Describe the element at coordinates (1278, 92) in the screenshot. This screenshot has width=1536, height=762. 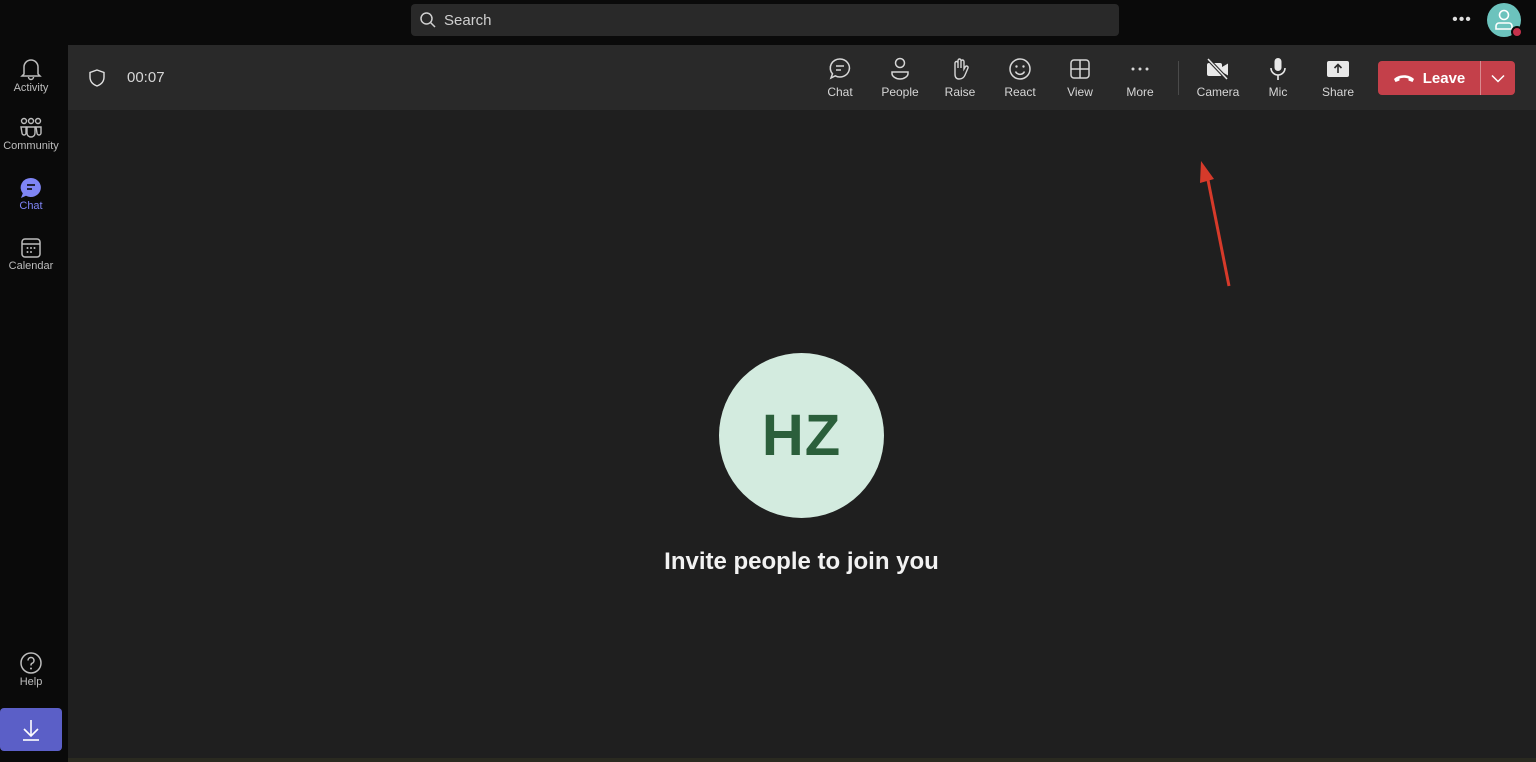
I see `control-label: Mic` at that location.